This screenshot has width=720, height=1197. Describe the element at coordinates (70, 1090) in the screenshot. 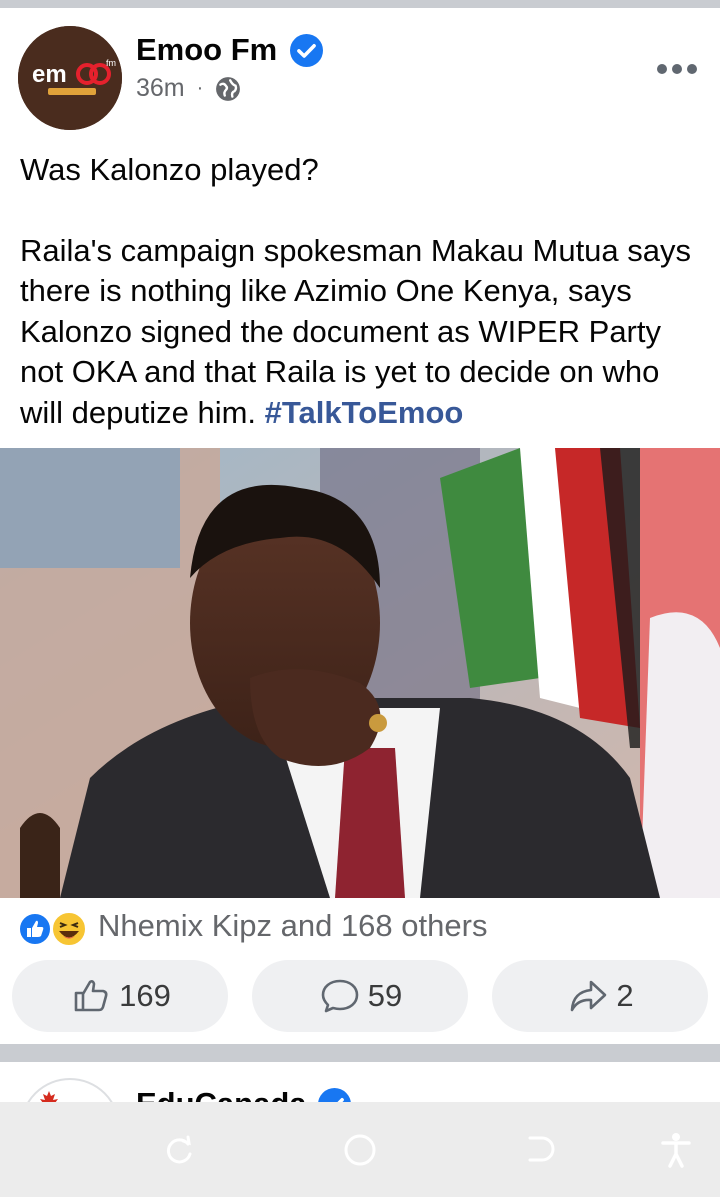

I see `next-page-avatar` at that location.